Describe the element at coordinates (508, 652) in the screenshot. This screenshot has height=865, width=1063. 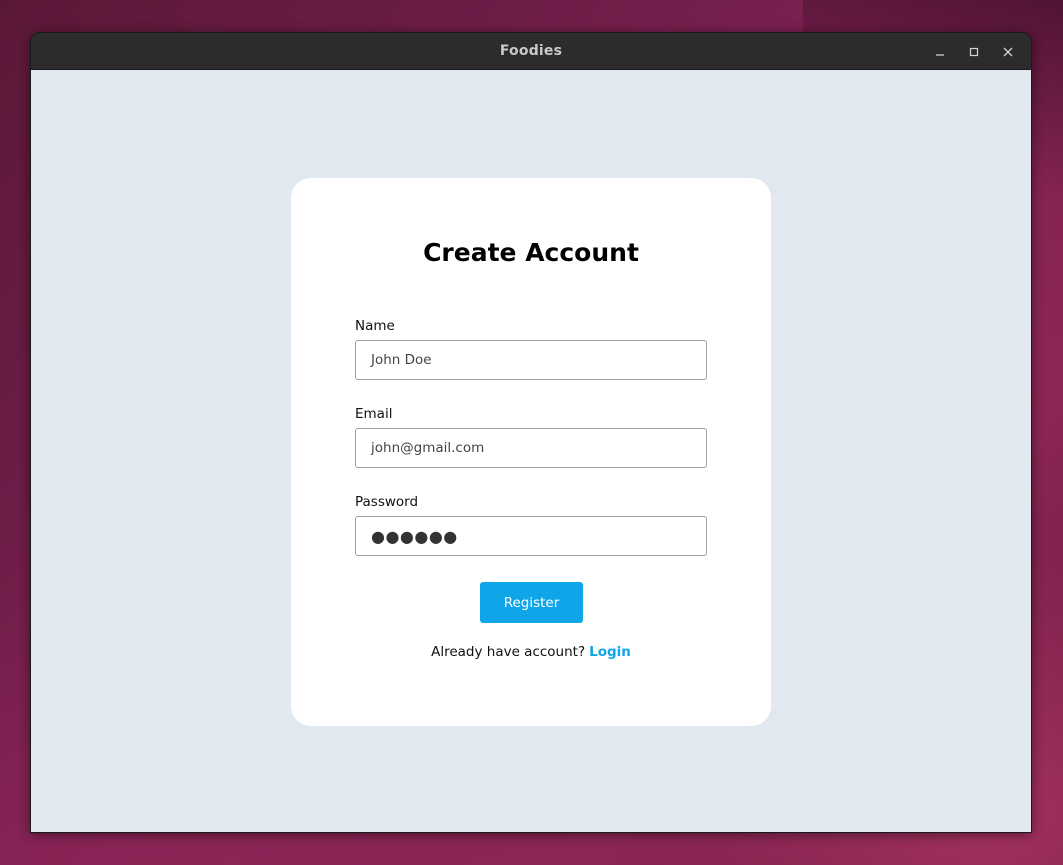
I see `login-prompt-text: Already have account?` at that location.